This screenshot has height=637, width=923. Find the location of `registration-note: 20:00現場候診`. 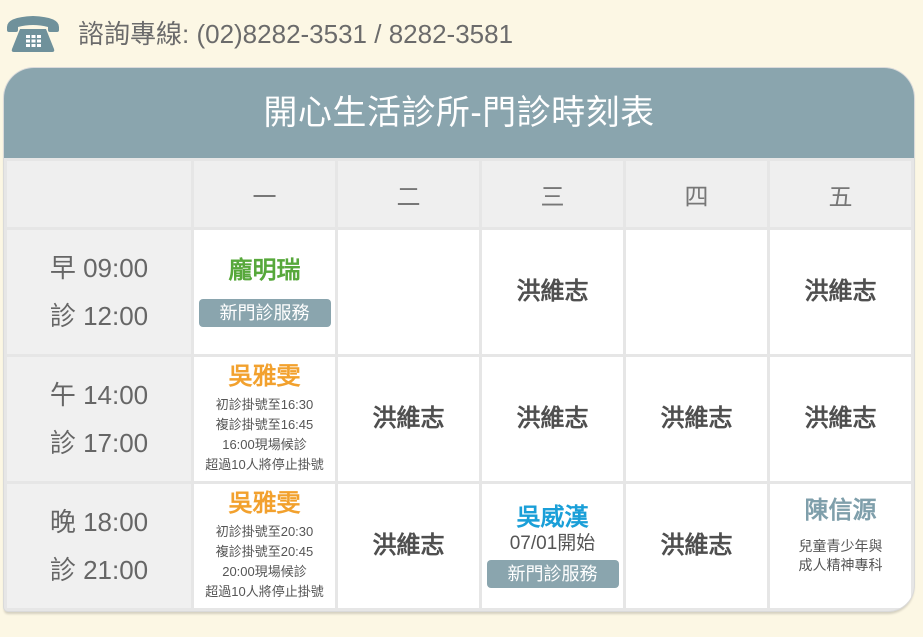

registration-note: 20:00現場候診 is located at coordinates (264, 571).